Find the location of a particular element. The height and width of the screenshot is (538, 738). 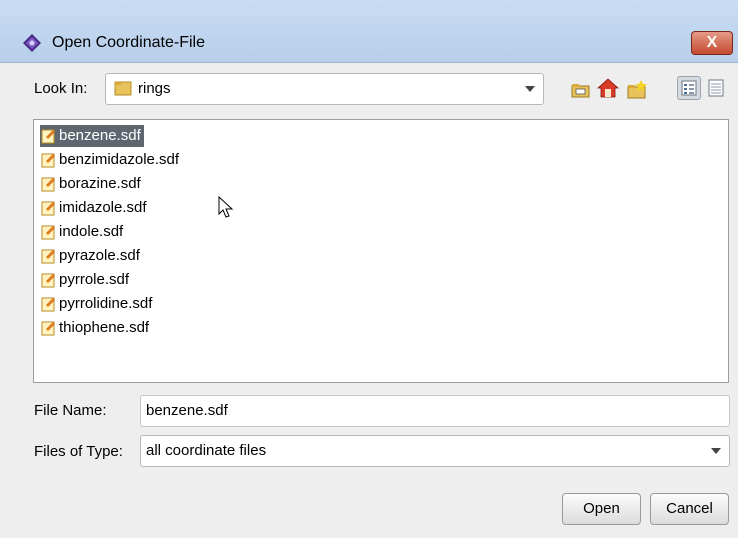

home-icon is located at coordinates (608, 88).